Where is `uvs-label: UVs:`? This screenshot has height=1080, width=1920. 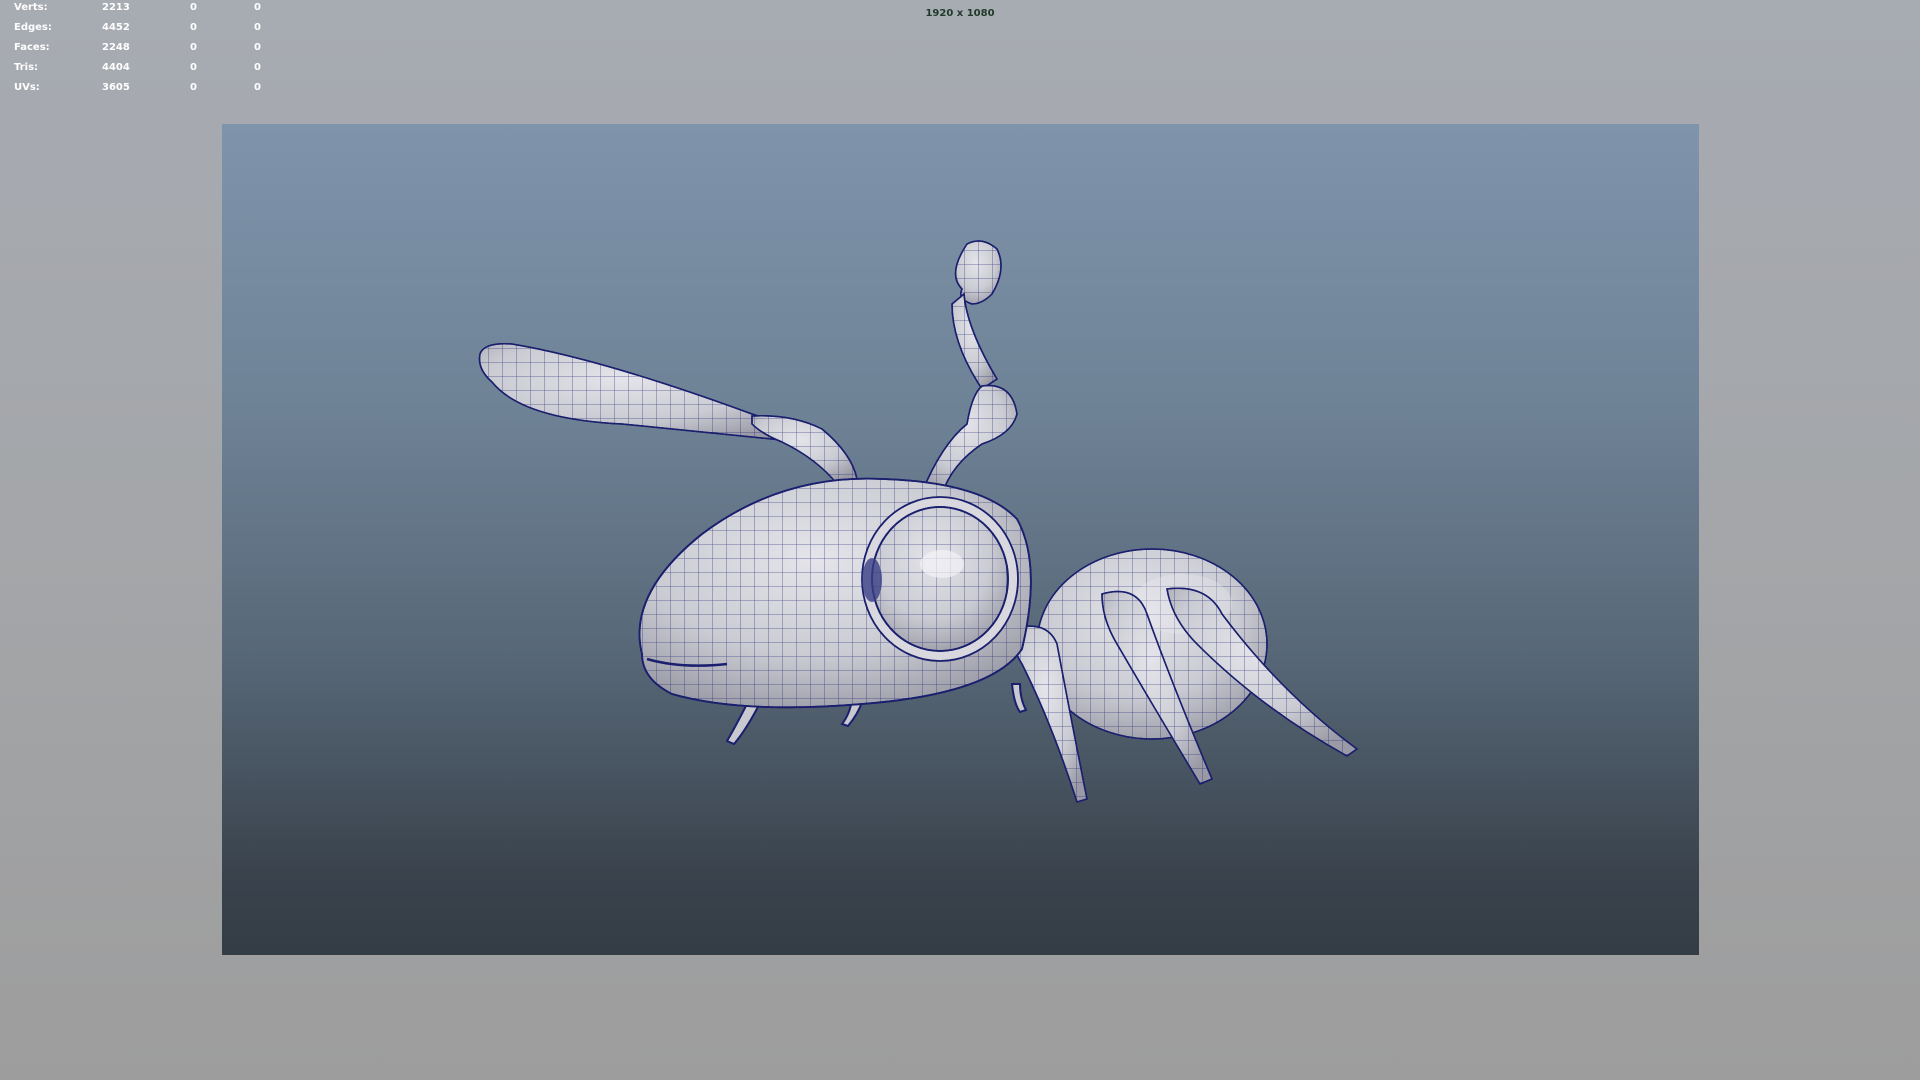
uvs-label: UVs: is located at coordinates (27, 87).